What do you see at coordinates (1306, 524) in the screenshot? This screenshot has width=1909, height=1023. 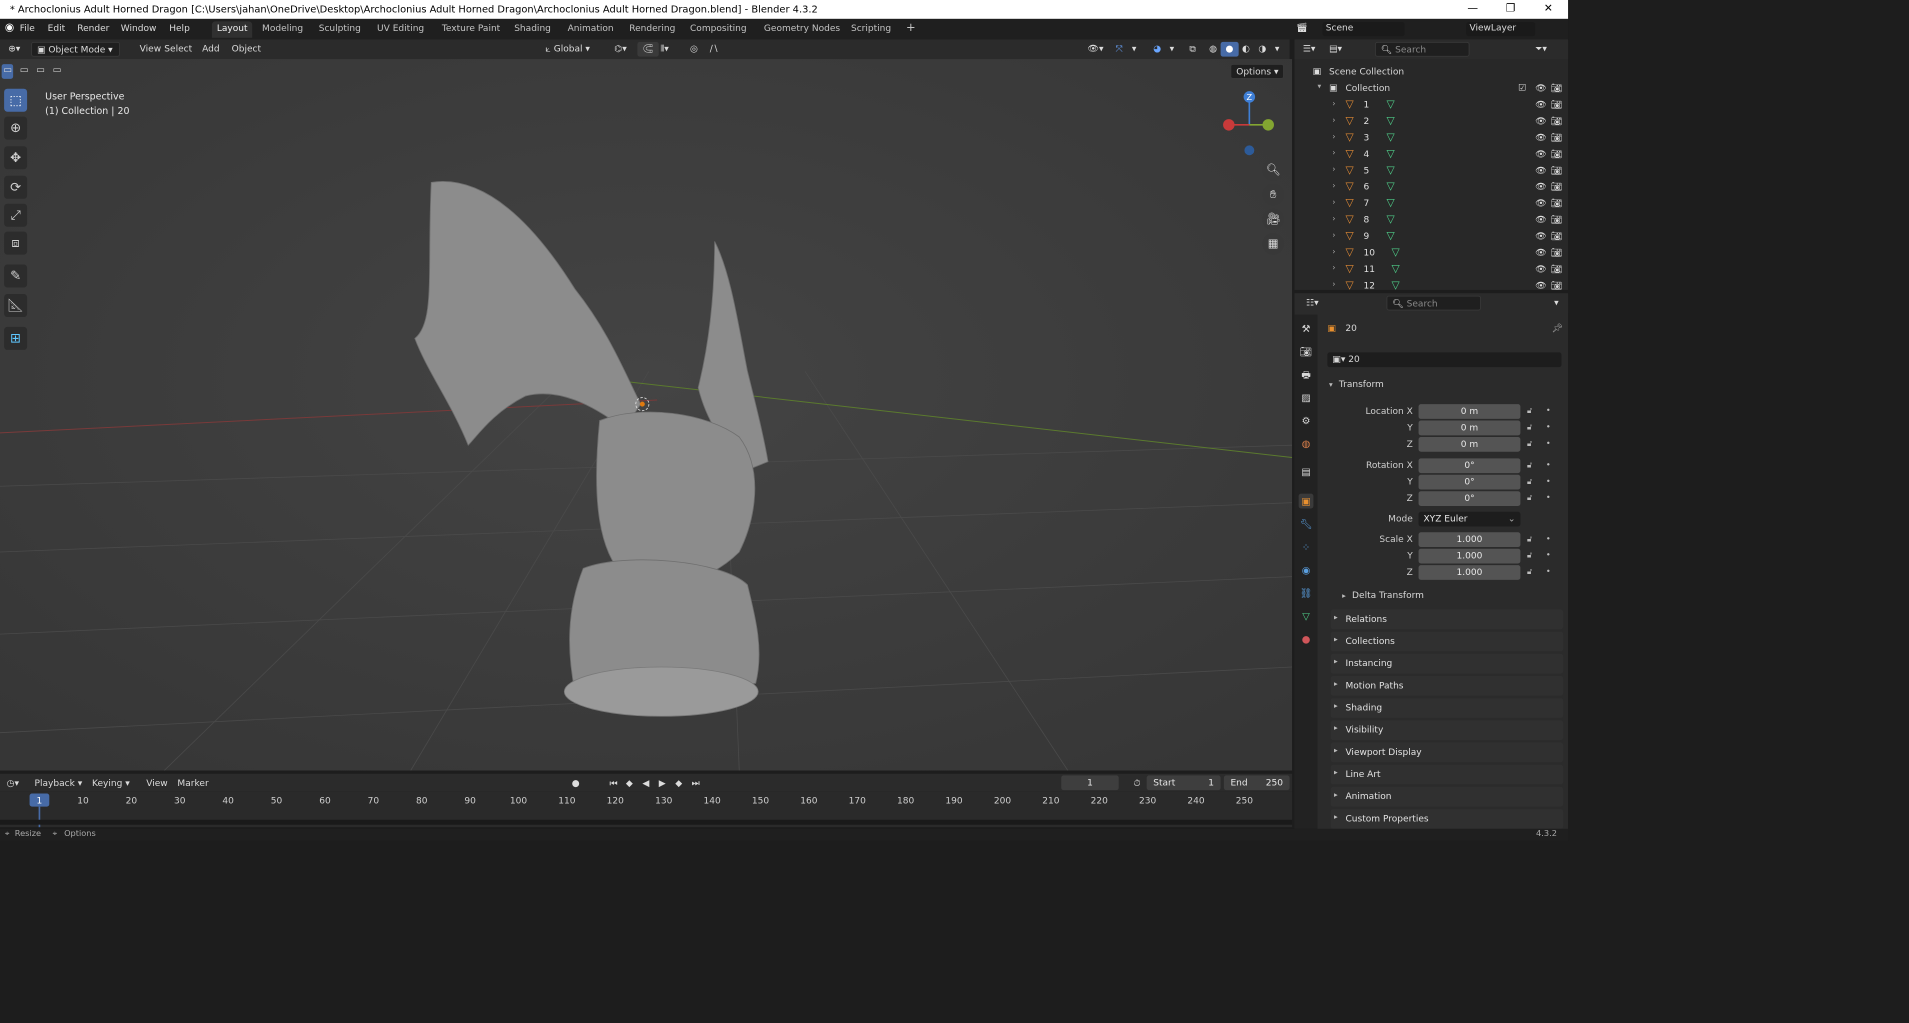 I see `modifier-tab-icon: 🔧︎` at bounding box center [1306, 524].